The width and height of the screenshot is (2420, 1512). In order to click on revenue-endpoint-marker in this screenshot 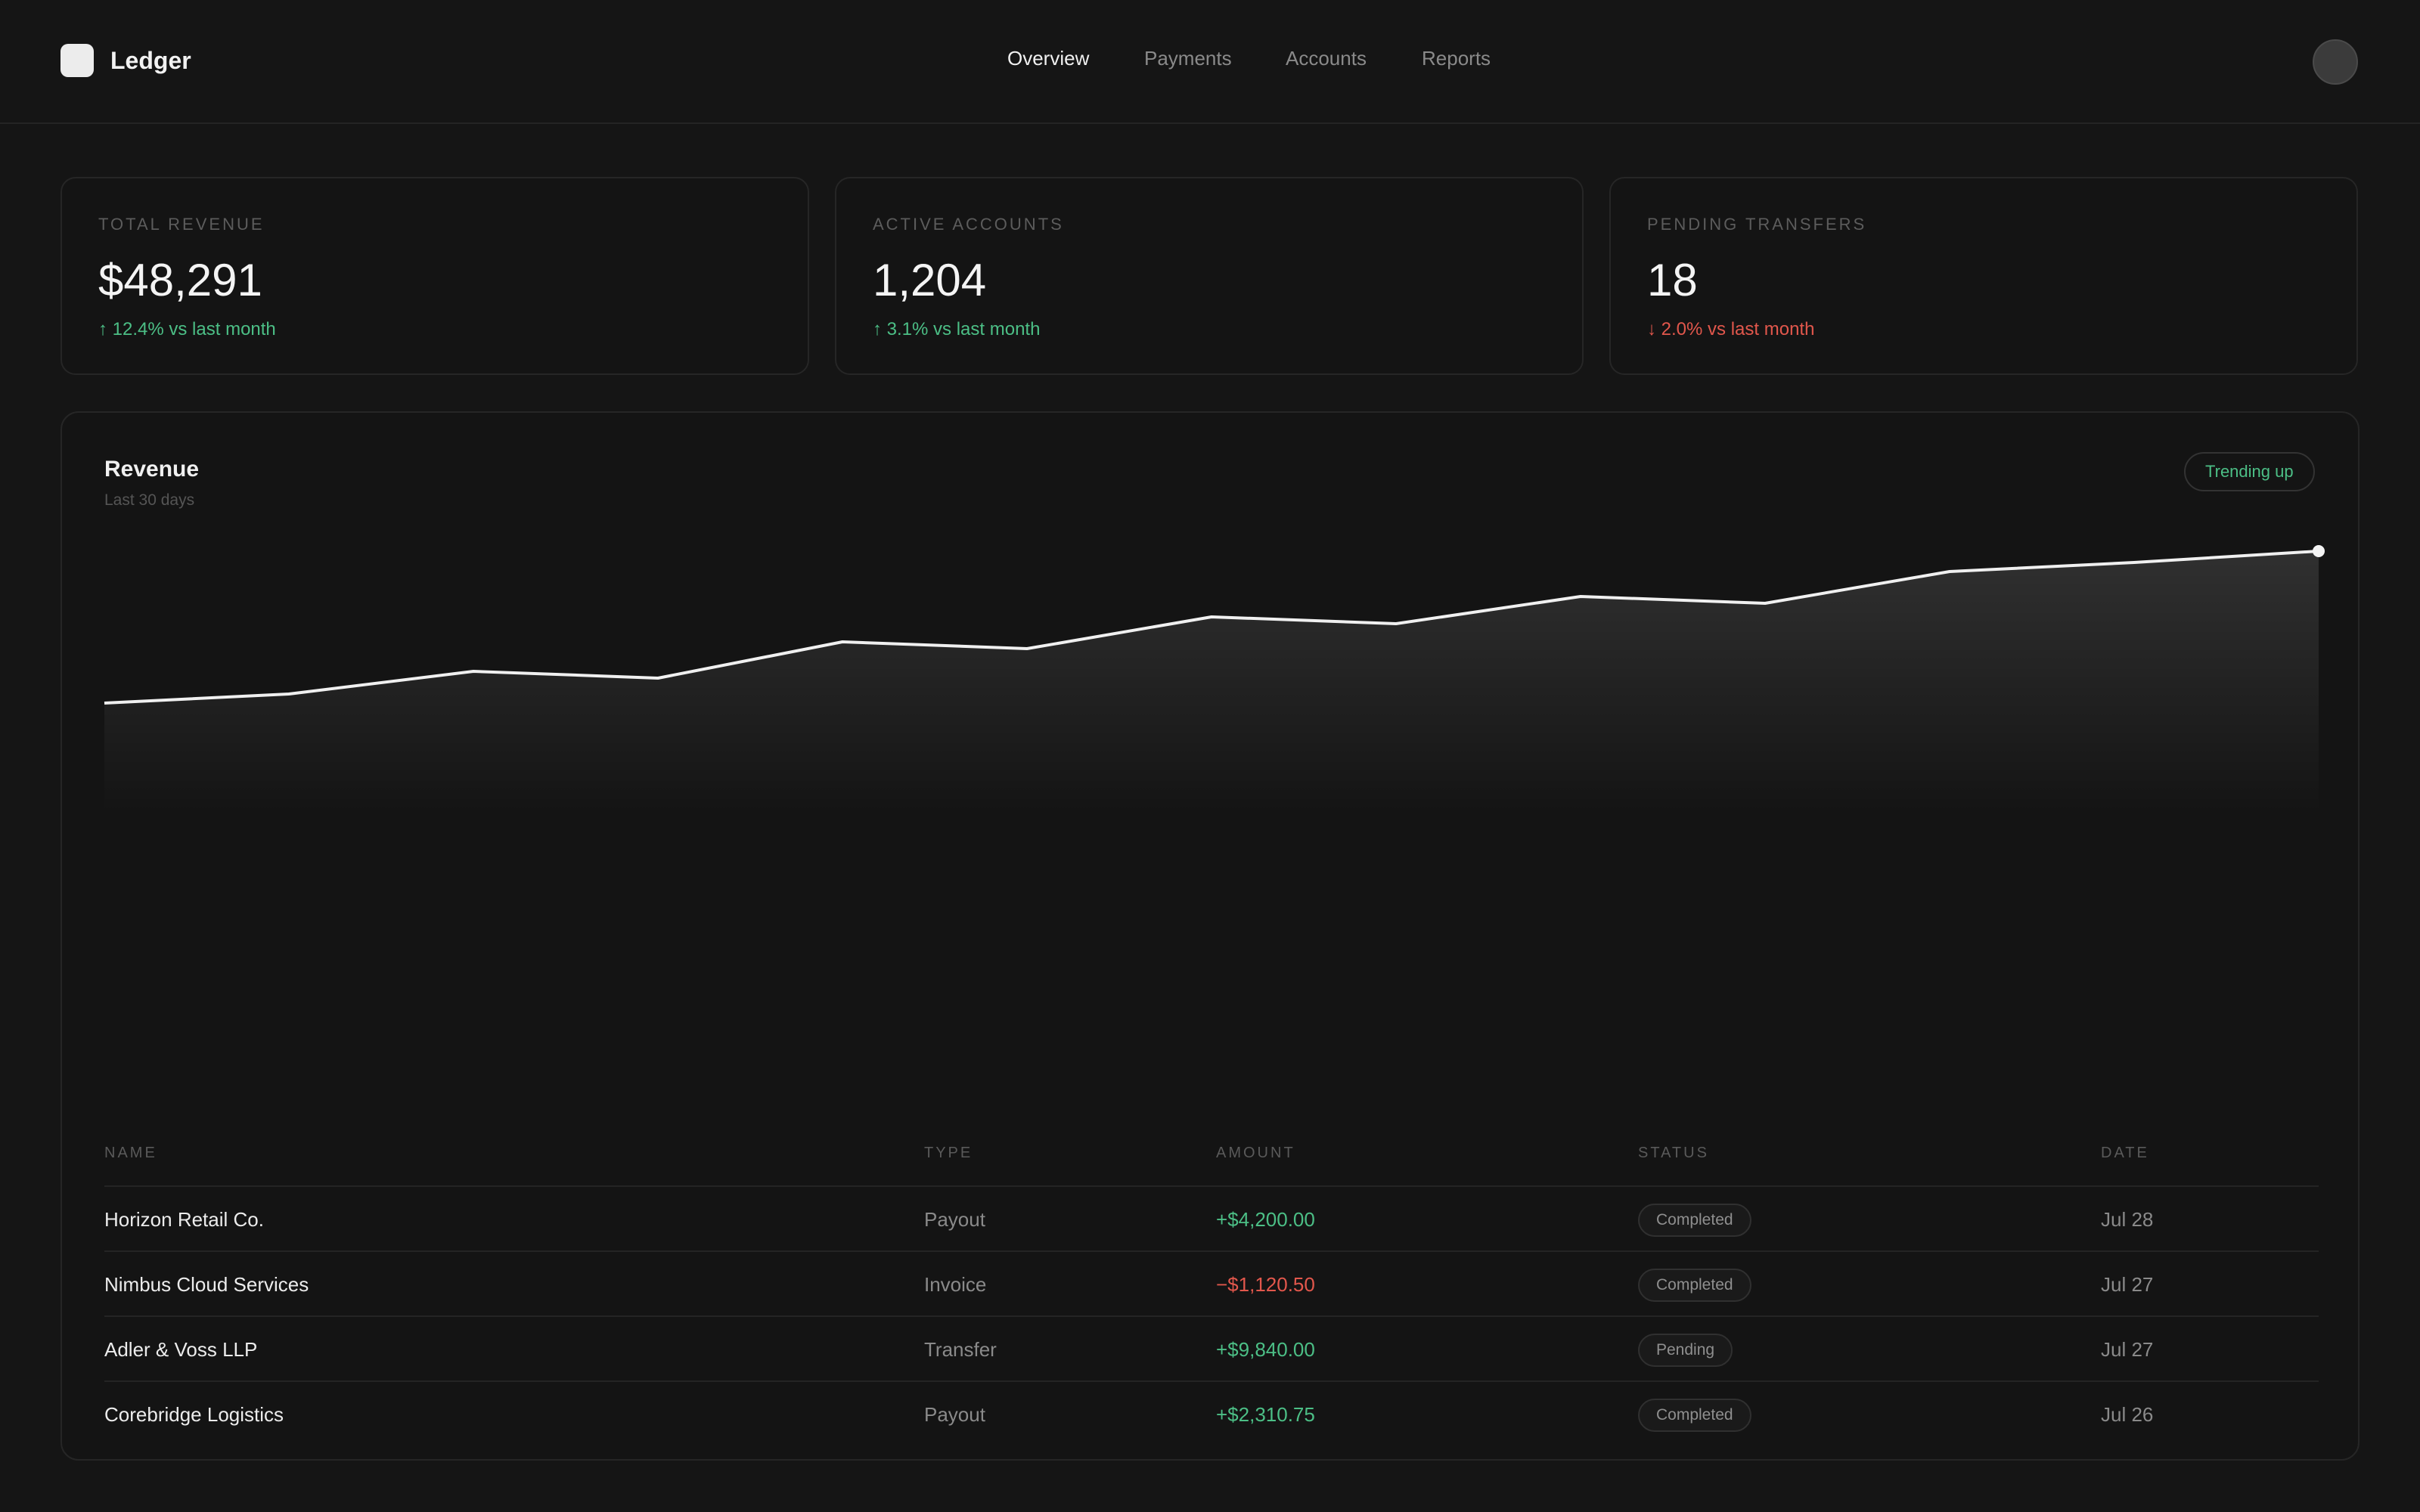, I will do `click(2319, 551)`.